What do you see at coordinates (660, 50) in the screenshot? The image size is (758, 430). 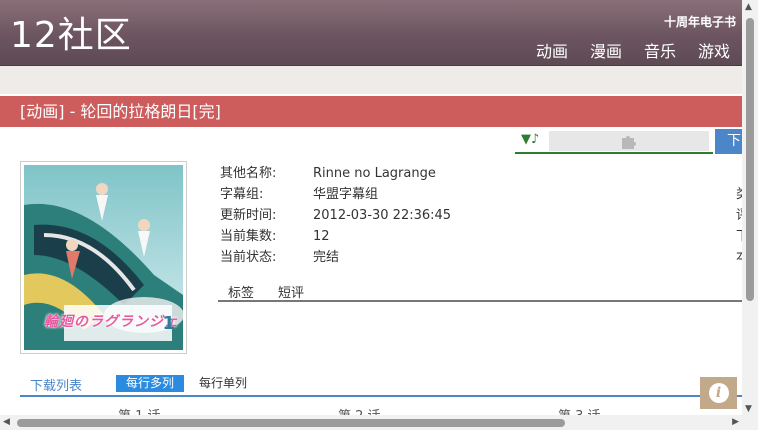 I see `nav-item-music: 音乐` at bounding box center [660, 50].